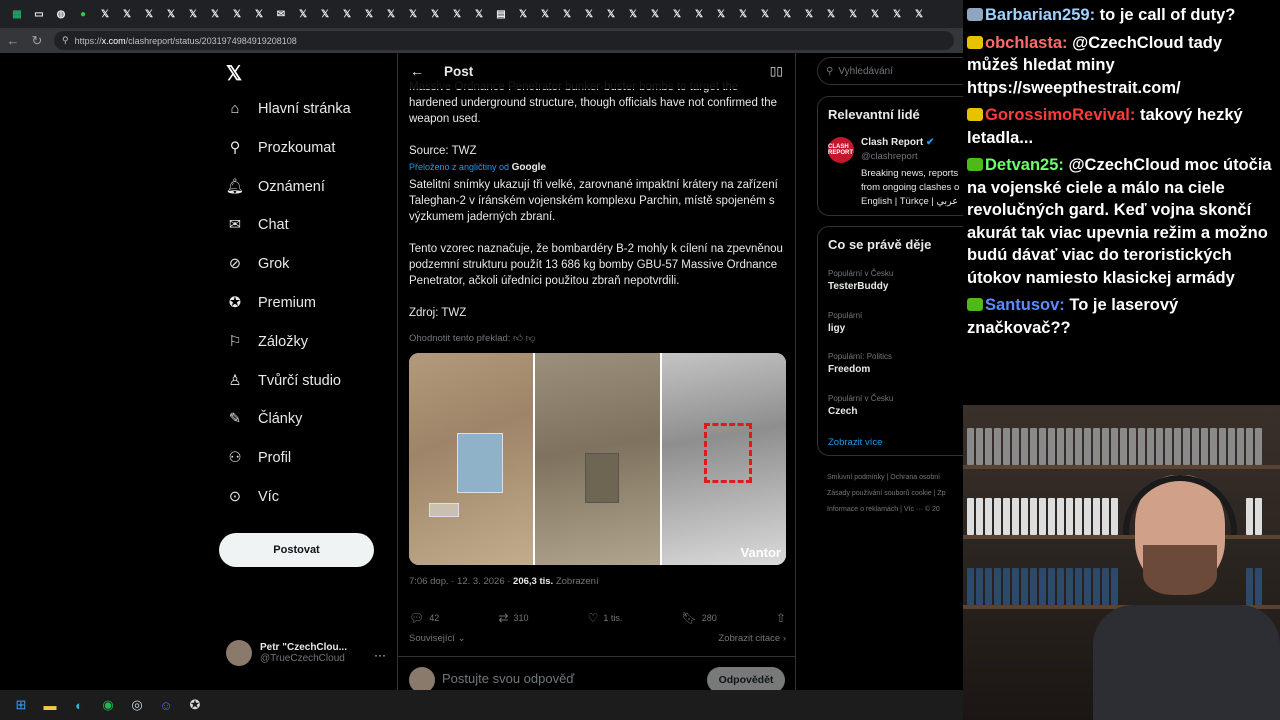 This screenshot has height=720, width=1280. I want to click on reply-input: Postujte svou odpověď, so click(508, 678).